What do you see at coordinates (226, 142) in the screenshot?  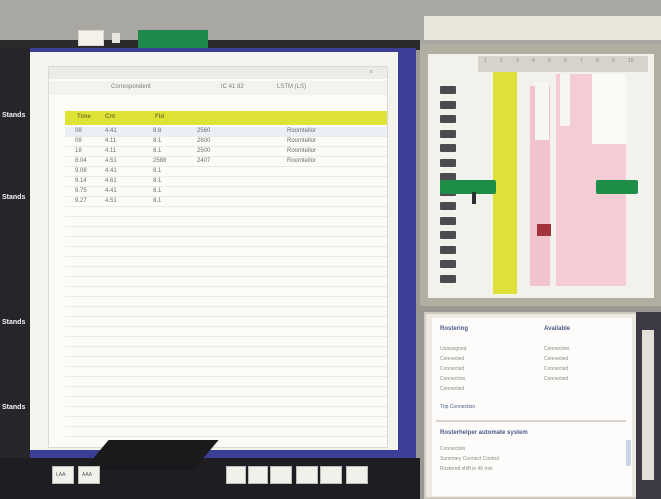 I see `table-row: 08 4.11 8.1 2600 Roomtellor` at bounding box center [226, 142].